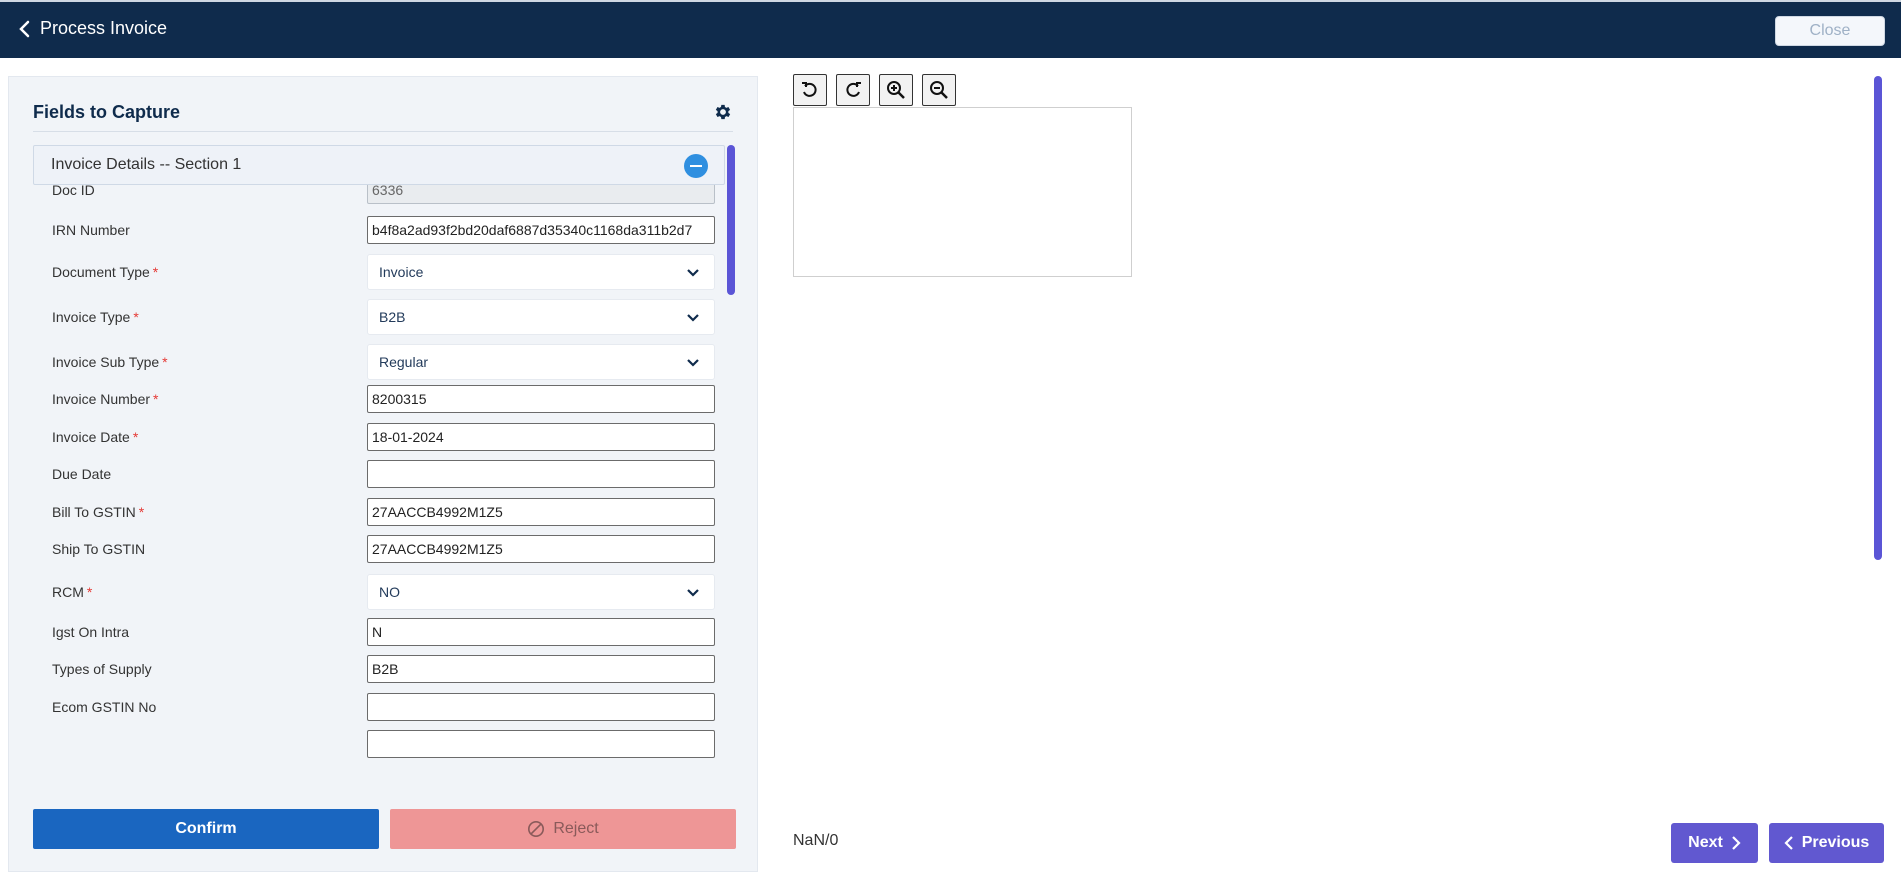 This screenshot has height=872, width=1901. I want to click on field-label-group: Bill To GSTIN *, so click(98, 512).